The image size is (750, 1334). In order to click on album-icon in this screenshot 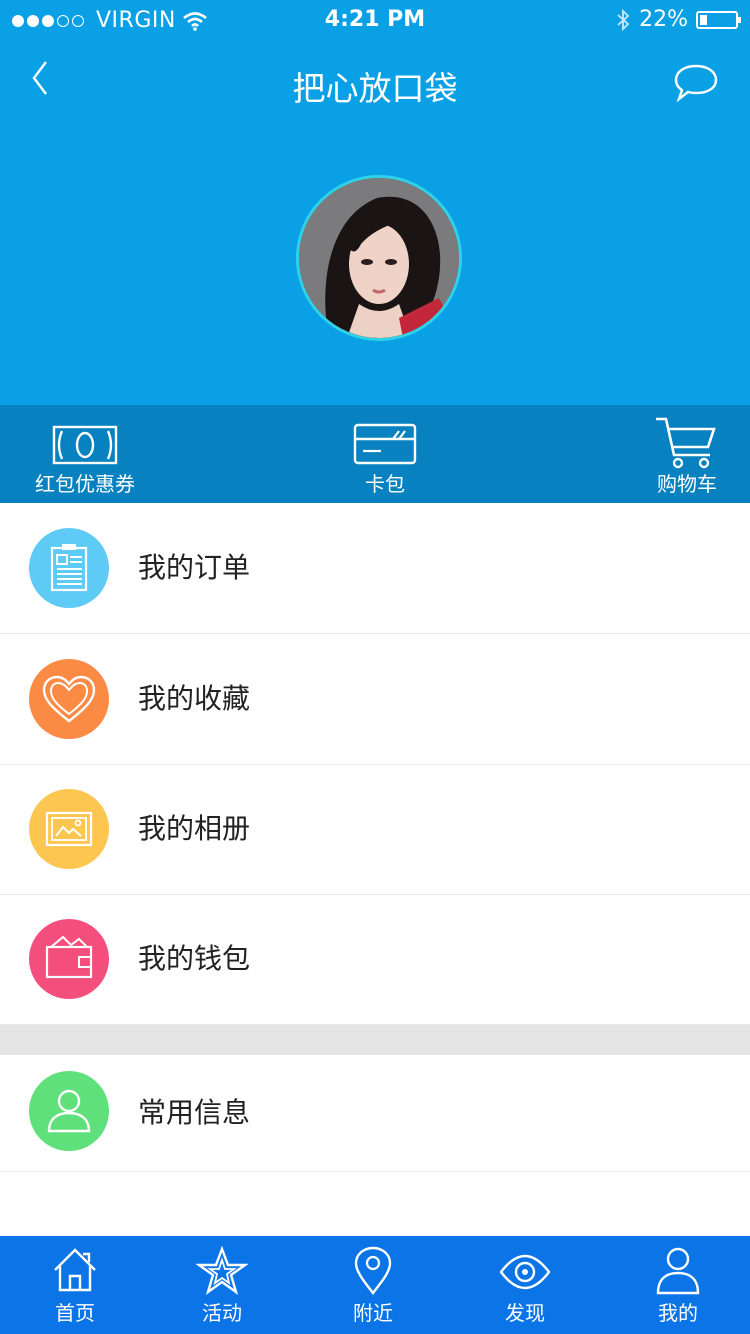, I will do `click(69, 829)`.